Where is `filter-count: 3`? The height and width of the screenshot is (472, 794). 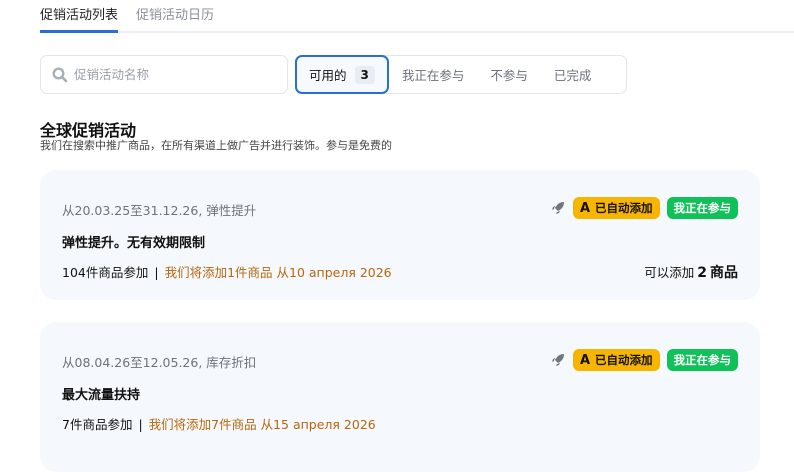 filter-count: 3 is located at coordinates (364, 74).